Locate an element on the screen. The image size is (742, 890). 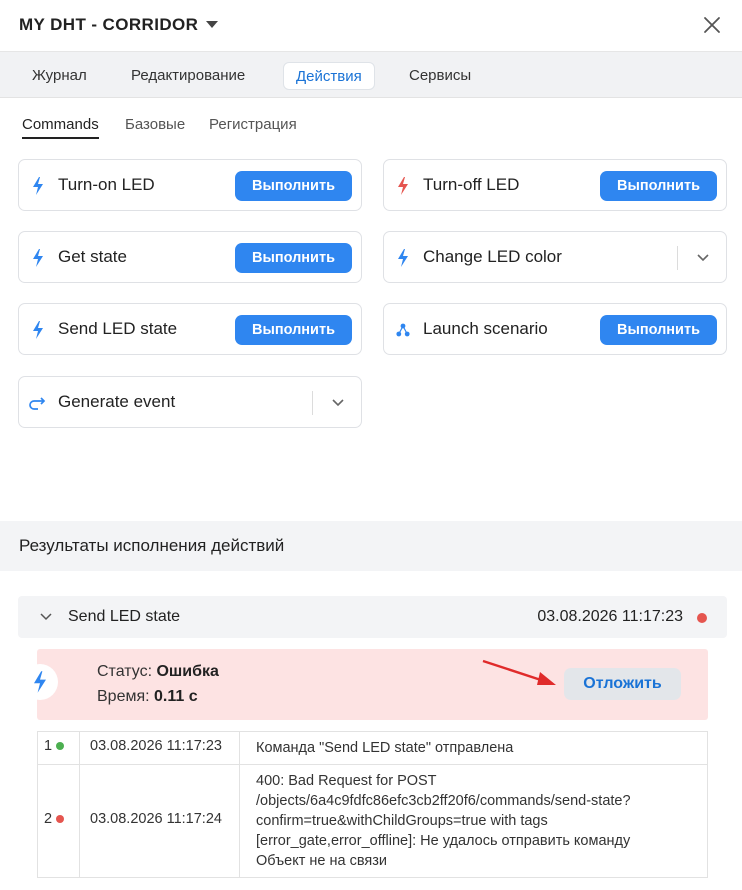
subtab-basic: Базовые is located at coordinates (155, 124).